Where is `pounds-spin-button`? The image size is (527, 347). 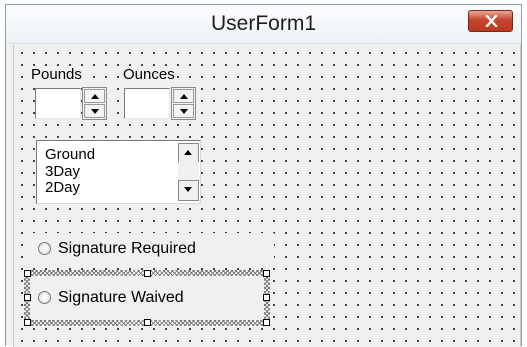 pounds-spin-button is located at coordinates (94, 103).